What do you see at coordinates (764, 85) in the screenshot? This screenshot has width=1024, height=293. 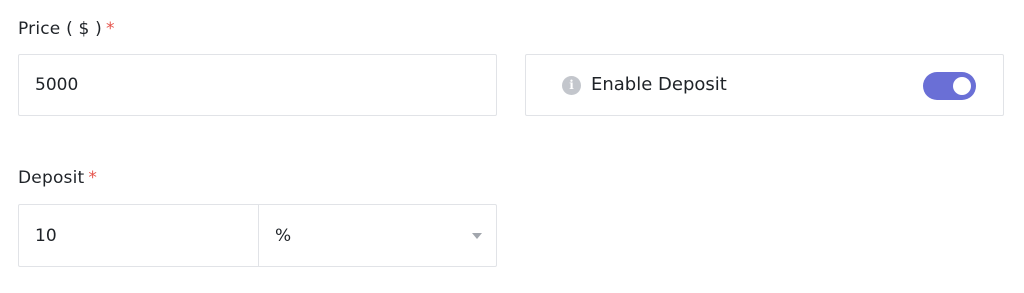 I see `enable-deposit-card: i Enable Deposit` at bounding box center [764, 85].